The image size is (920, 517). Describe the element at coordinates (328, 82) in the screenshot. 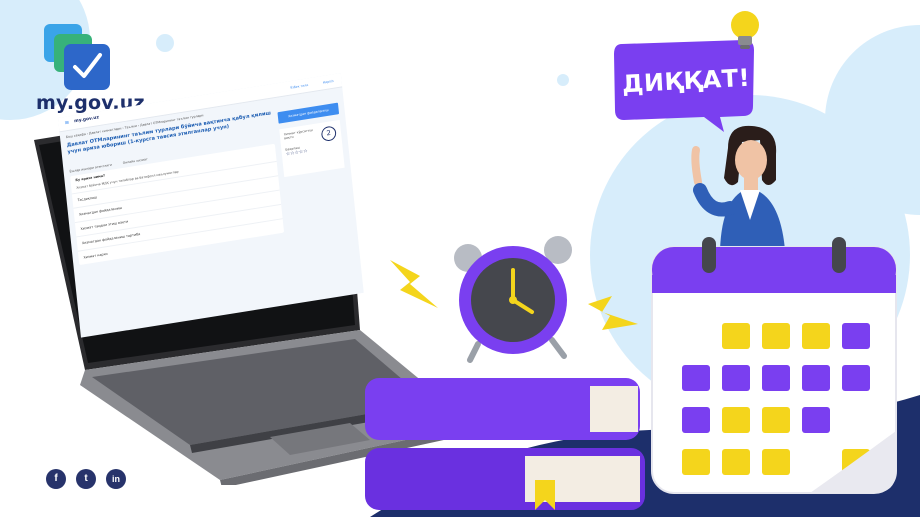

I see `login-link: Кирish` at that location.